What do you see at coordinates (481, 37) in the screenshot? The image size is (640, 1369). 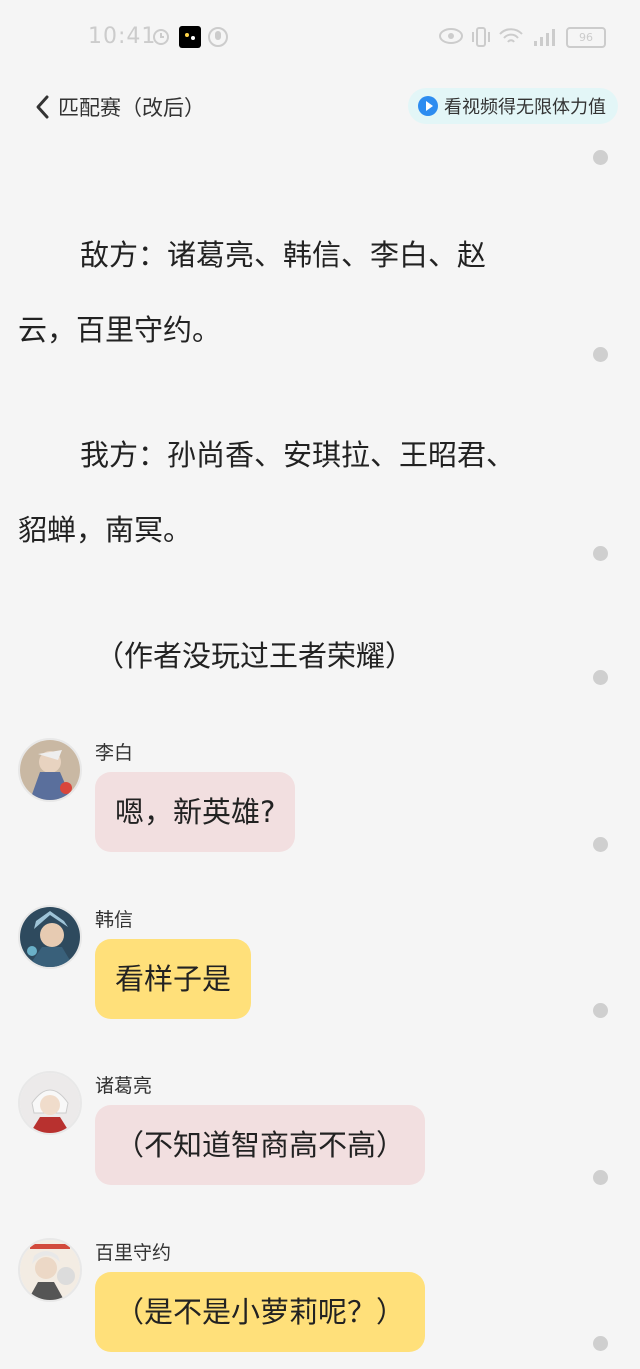 I see `vibrate-icon` at bounding box center [481, 37].